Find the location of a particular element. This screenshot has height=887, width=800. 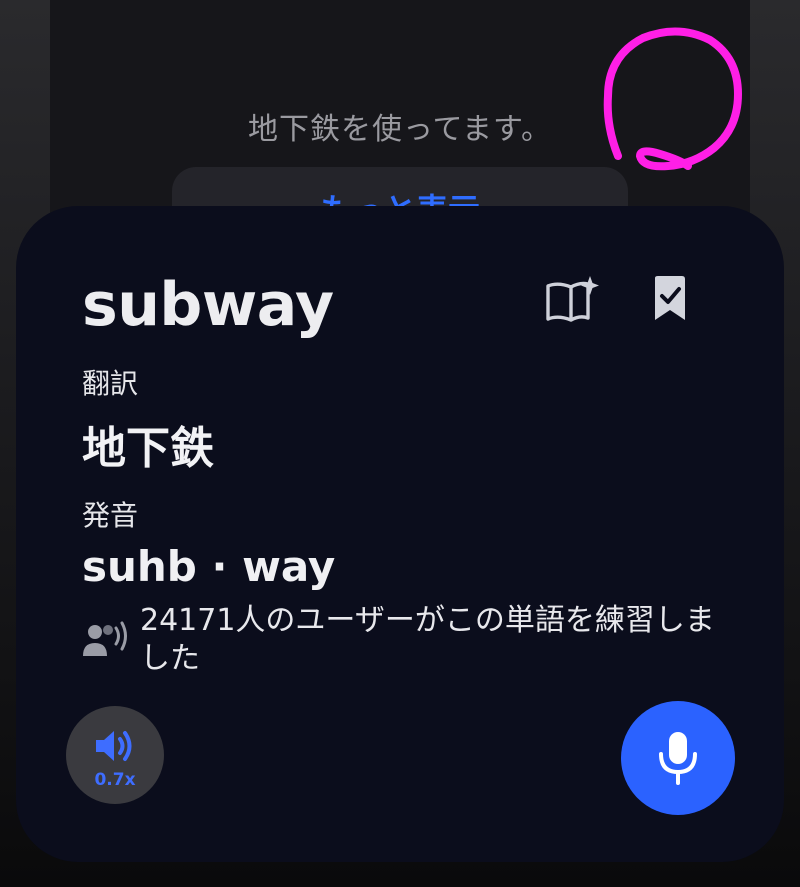

bookmark-button is located at coordinates (670, 298).